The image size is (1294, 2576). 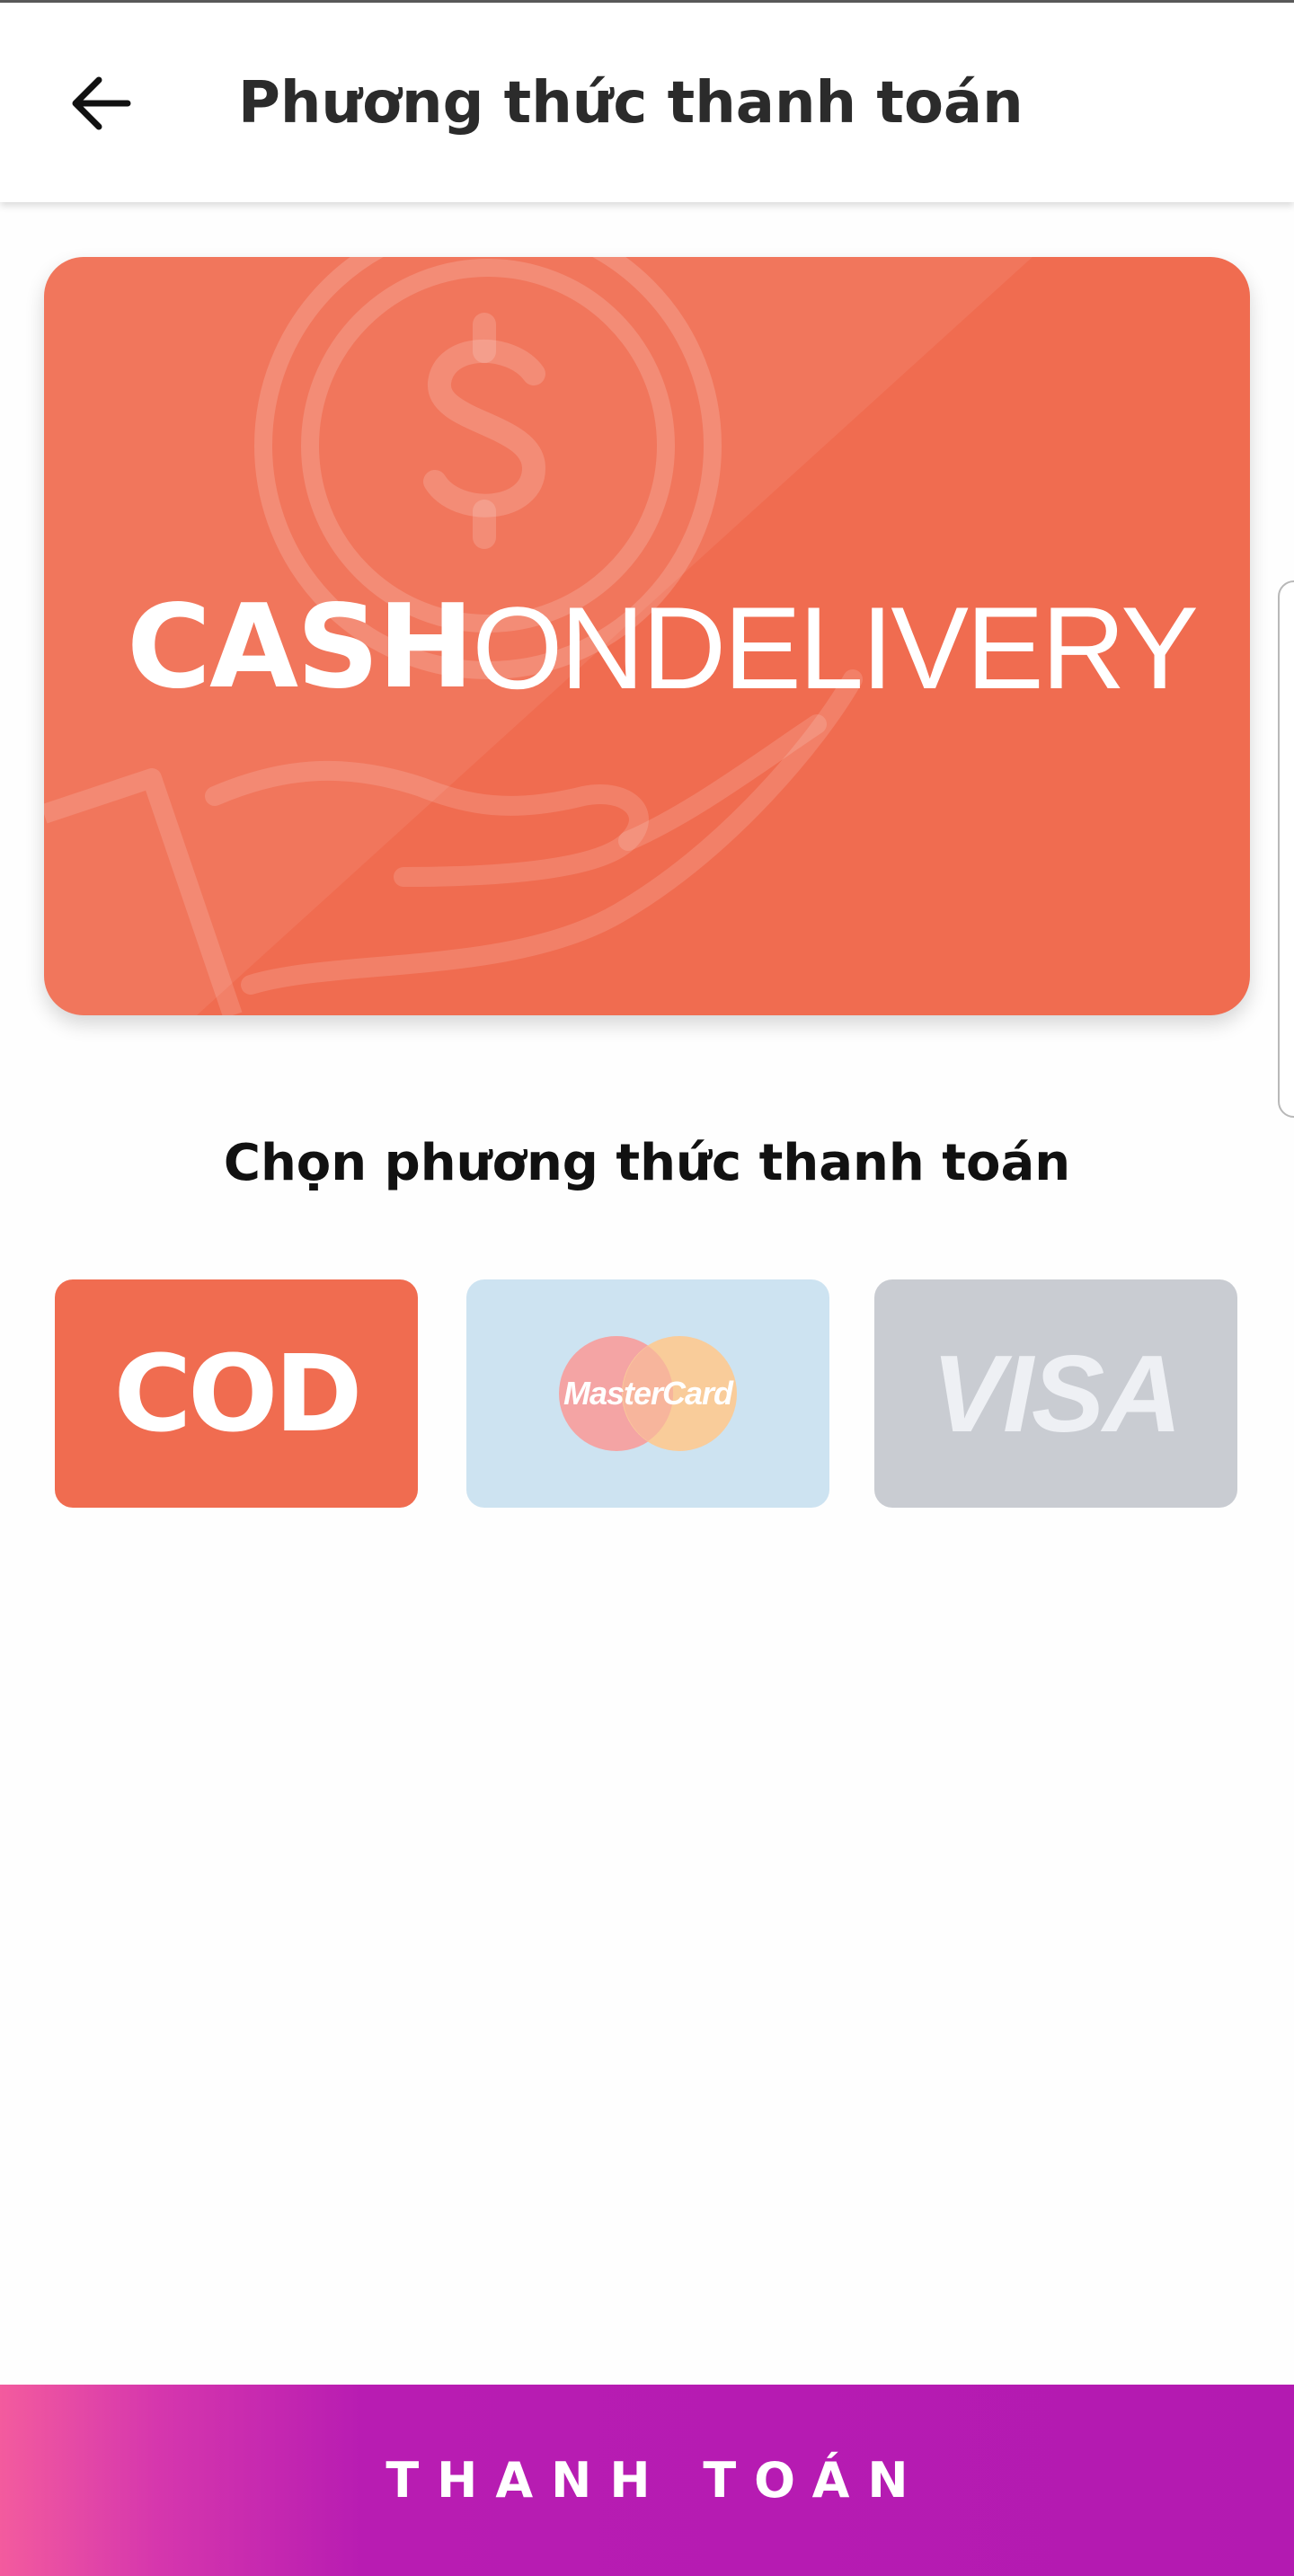 I want to click on logo-text-bold: CASH, so click(x=300, y=647).